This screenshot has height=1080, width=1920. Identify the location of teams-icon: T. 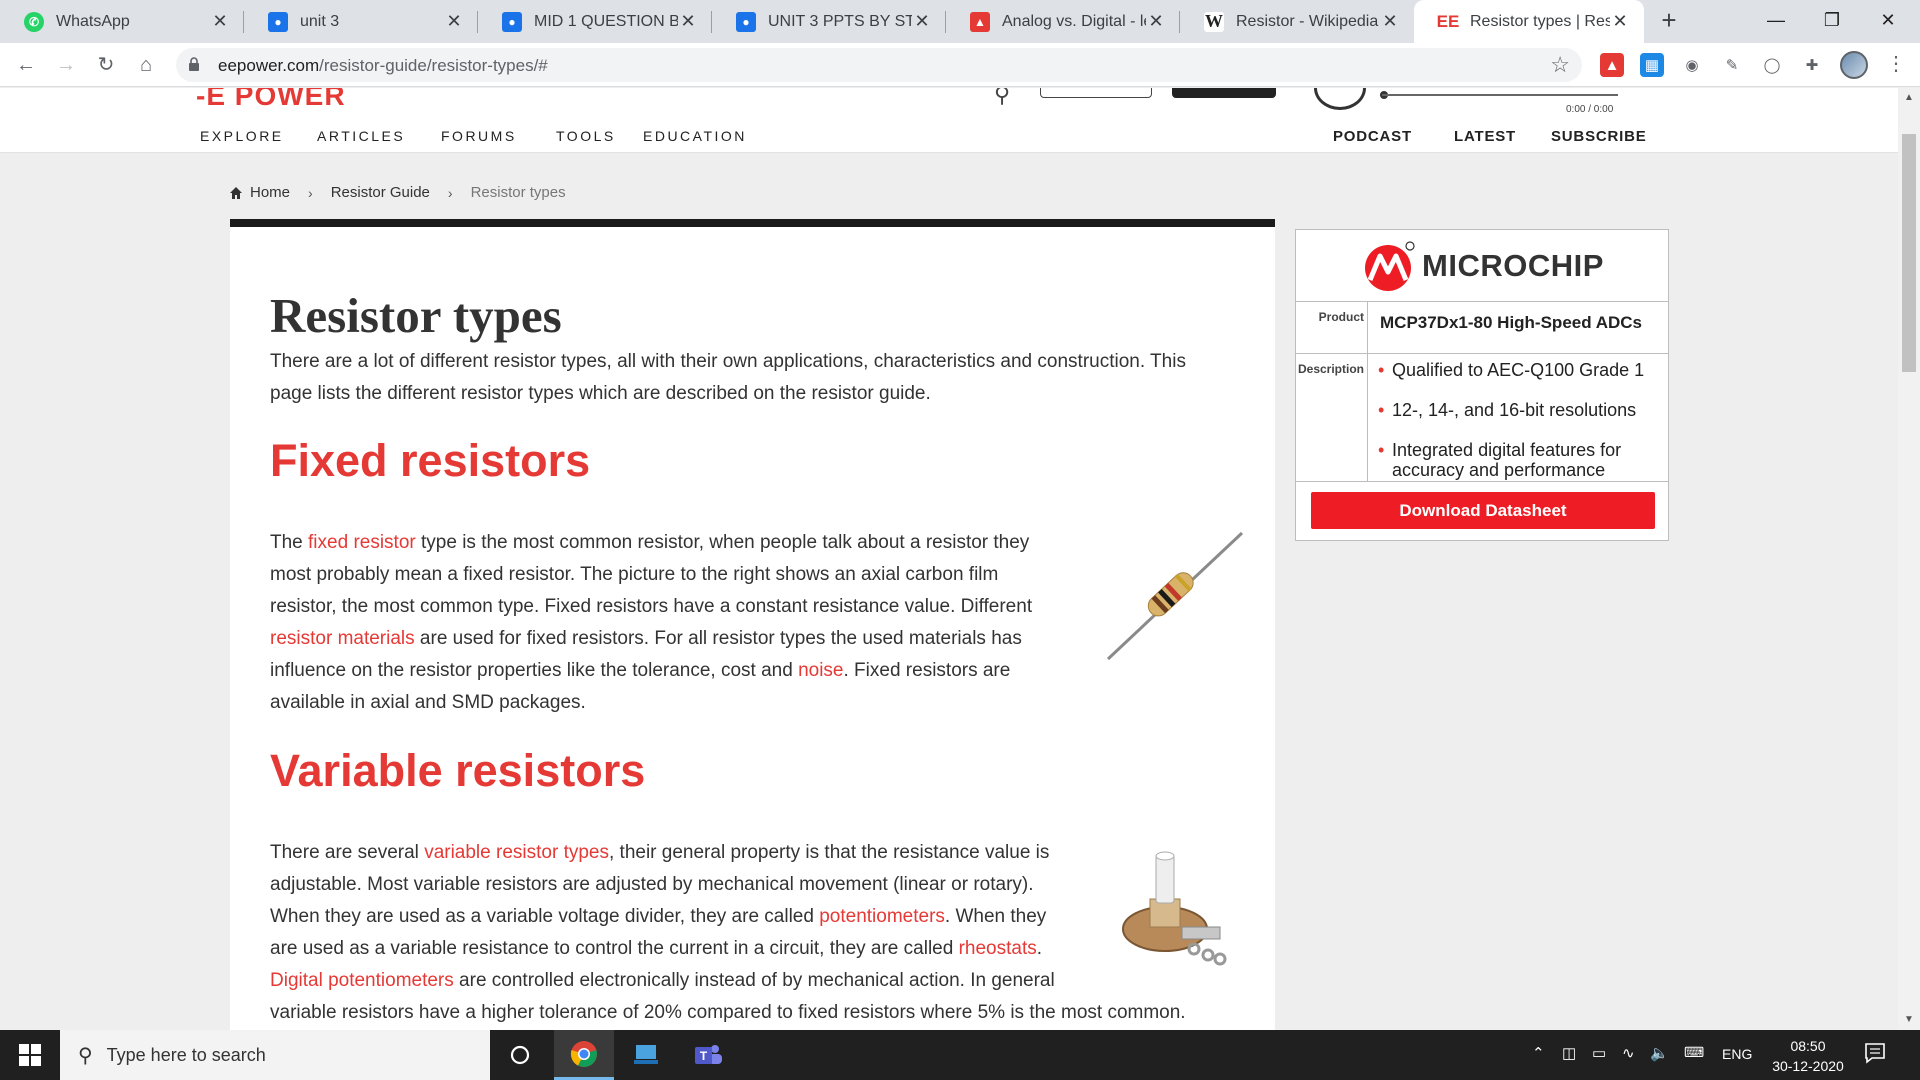
(708, 1054).